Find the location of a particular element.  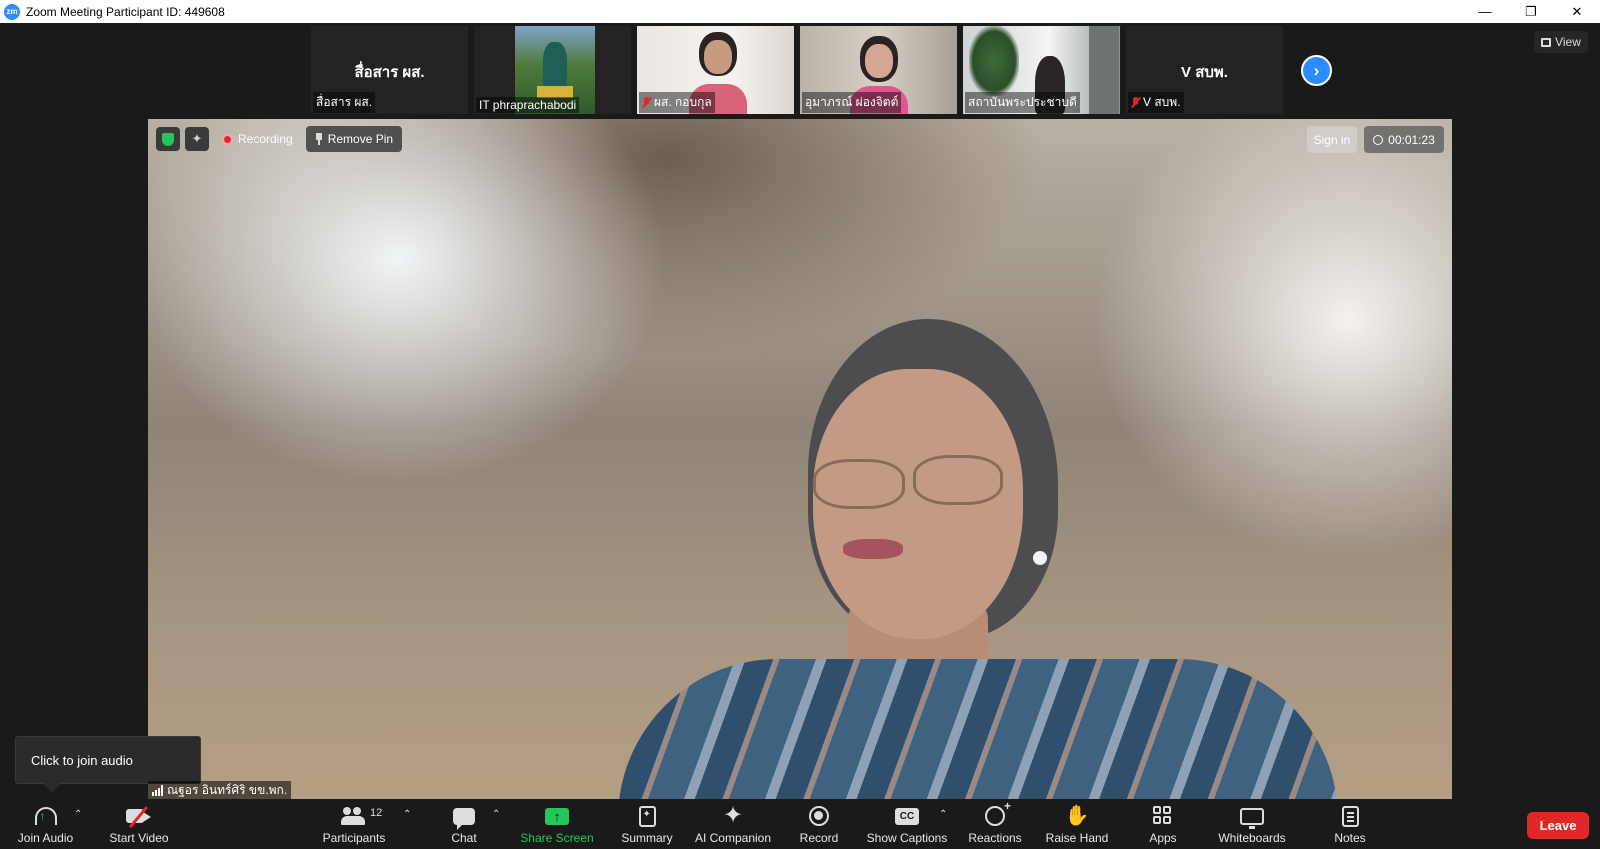

encryption-shield-icon is located at coordinates (168, 139).